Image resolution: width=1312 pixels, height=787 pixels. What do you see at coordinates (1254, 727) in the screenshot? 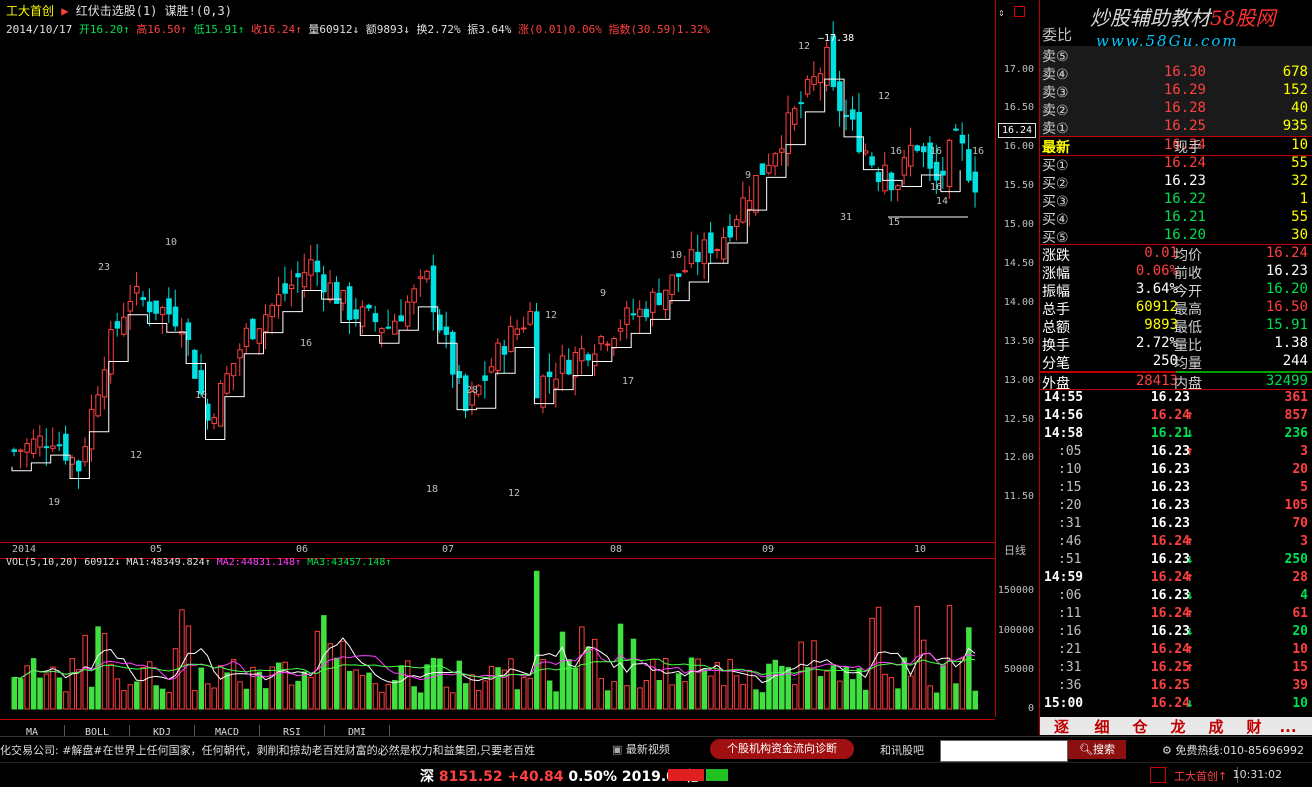
I see `tab-finance: 财` at bounding box center [1254, 727].